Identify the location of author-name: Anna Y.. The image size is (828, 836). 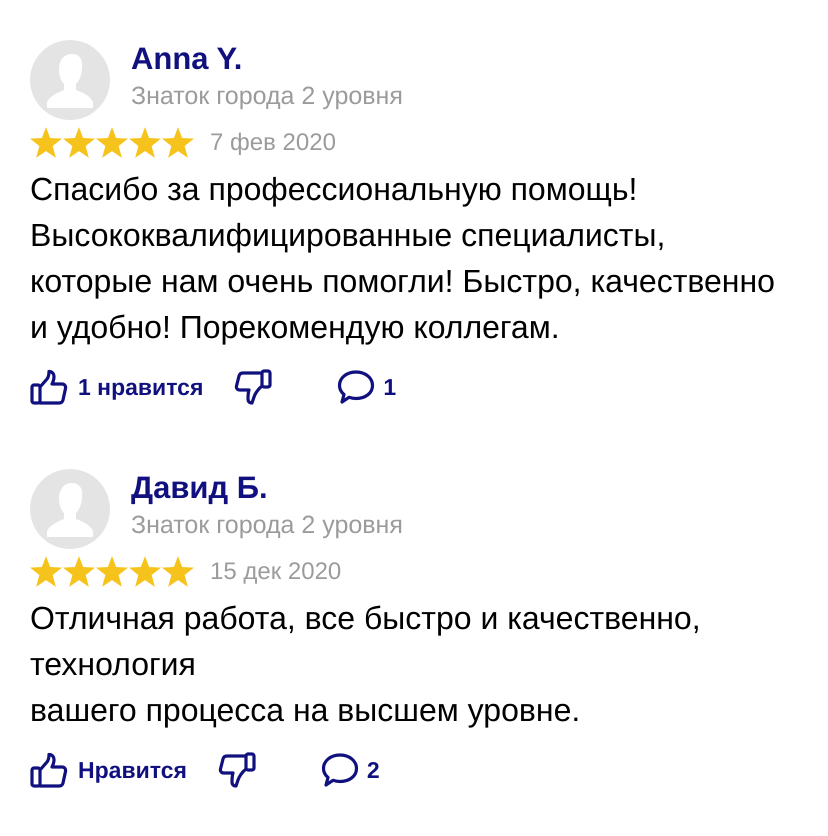
(267, 59).